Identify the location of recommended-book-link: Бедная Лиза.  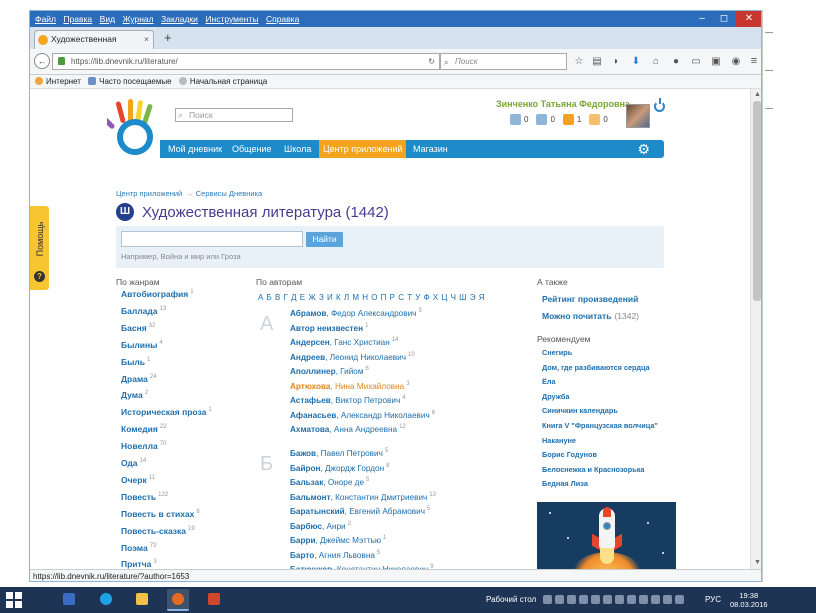
(565, 483).